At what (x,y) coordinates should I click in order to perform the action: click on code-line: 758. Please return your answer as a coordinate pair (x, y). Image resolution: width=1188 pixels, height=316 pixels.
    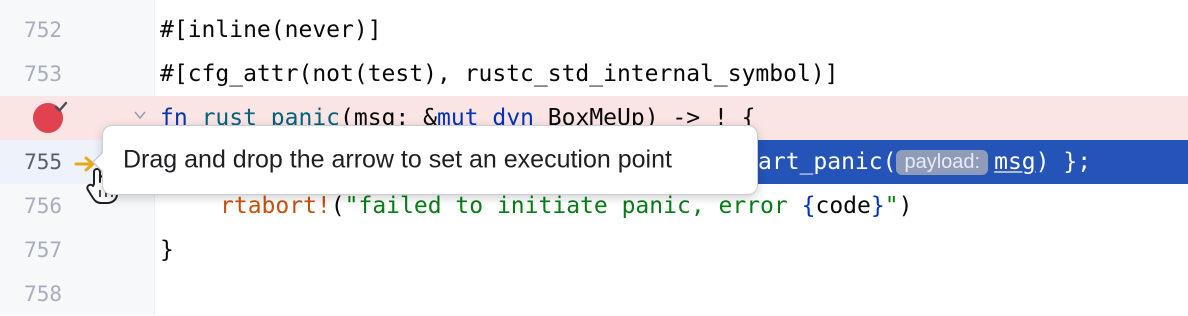
    Looking at the image, I should click on (594, 294).